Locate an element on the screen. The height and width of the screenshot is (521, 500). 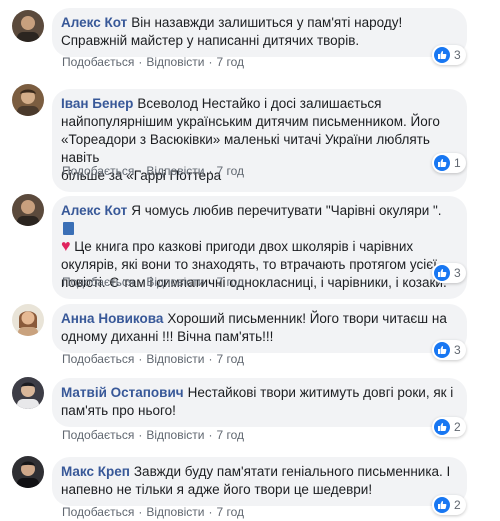
reaction-number: 1 is located at coordinates (457, 163).